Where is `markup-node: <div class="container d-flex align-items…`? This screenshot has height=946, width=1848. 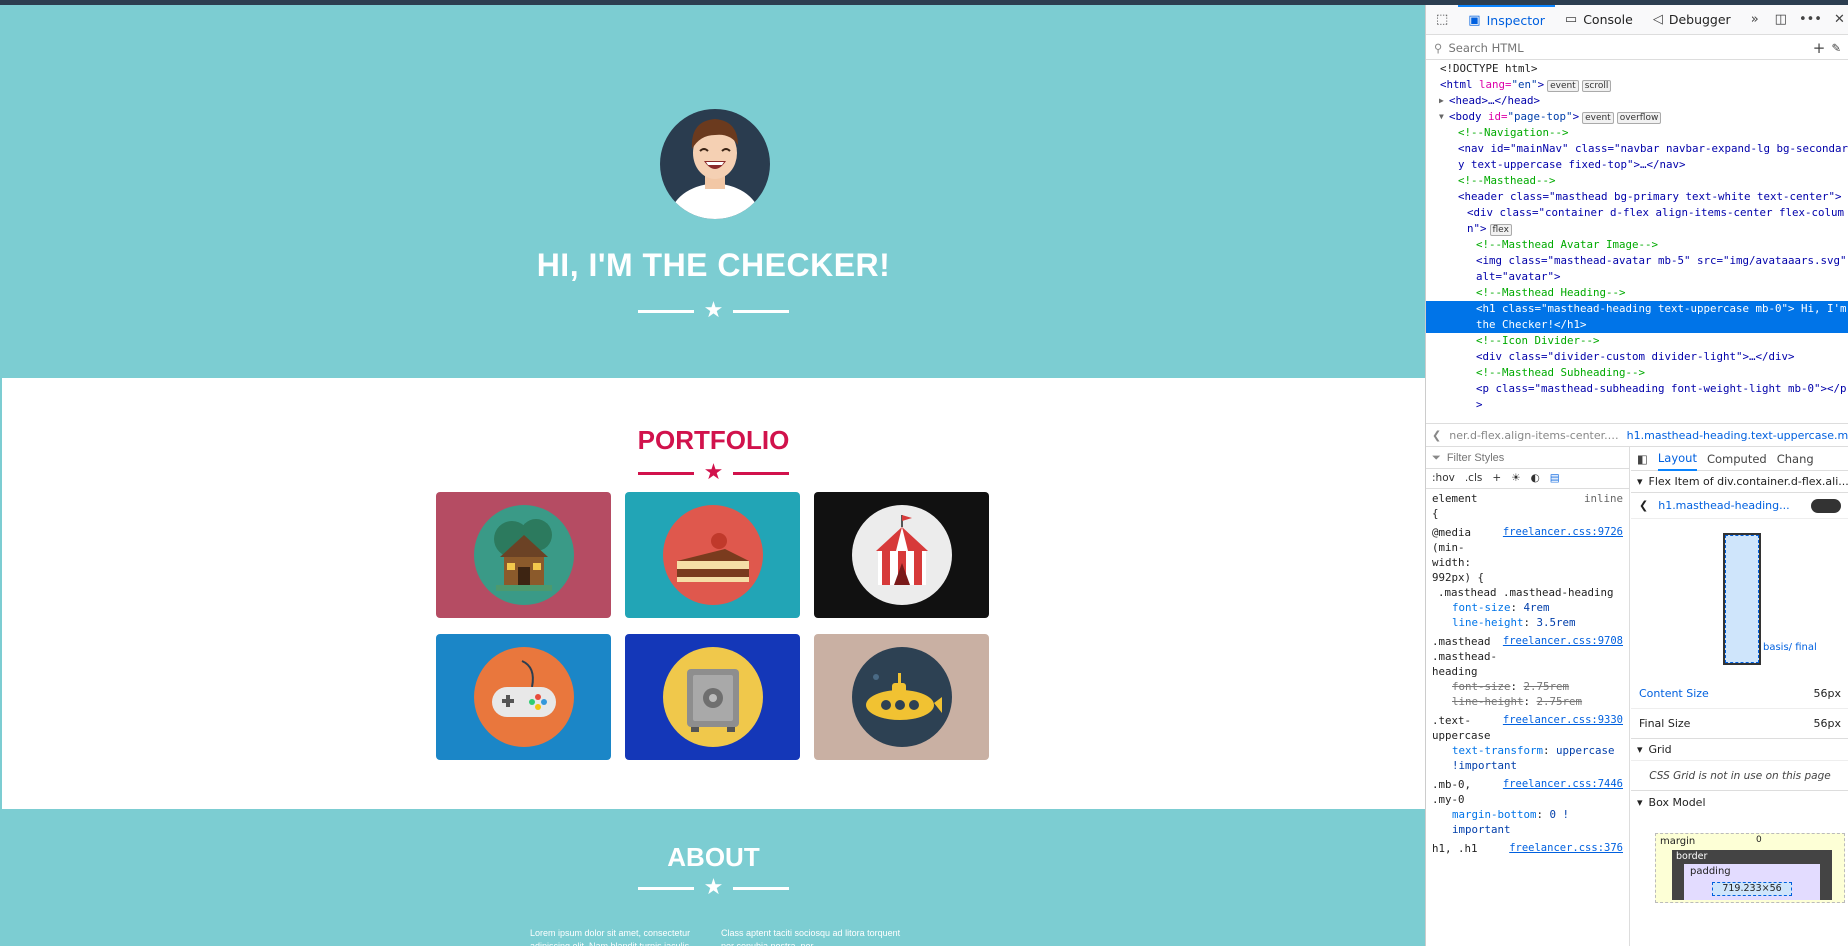 markup-node: <div class="container d-flex align-items… is located at coordinates (1637, 221).